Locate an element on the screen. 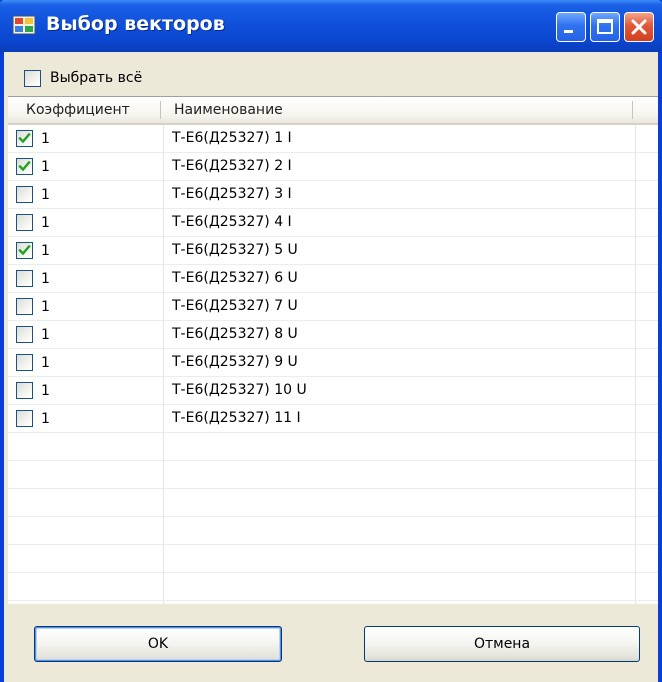 Image resolution: width=662 pixels, height=682 pixels. table-row: 1 Т-Е6(Д25327) 3 I is located at coordinates (333, 195).